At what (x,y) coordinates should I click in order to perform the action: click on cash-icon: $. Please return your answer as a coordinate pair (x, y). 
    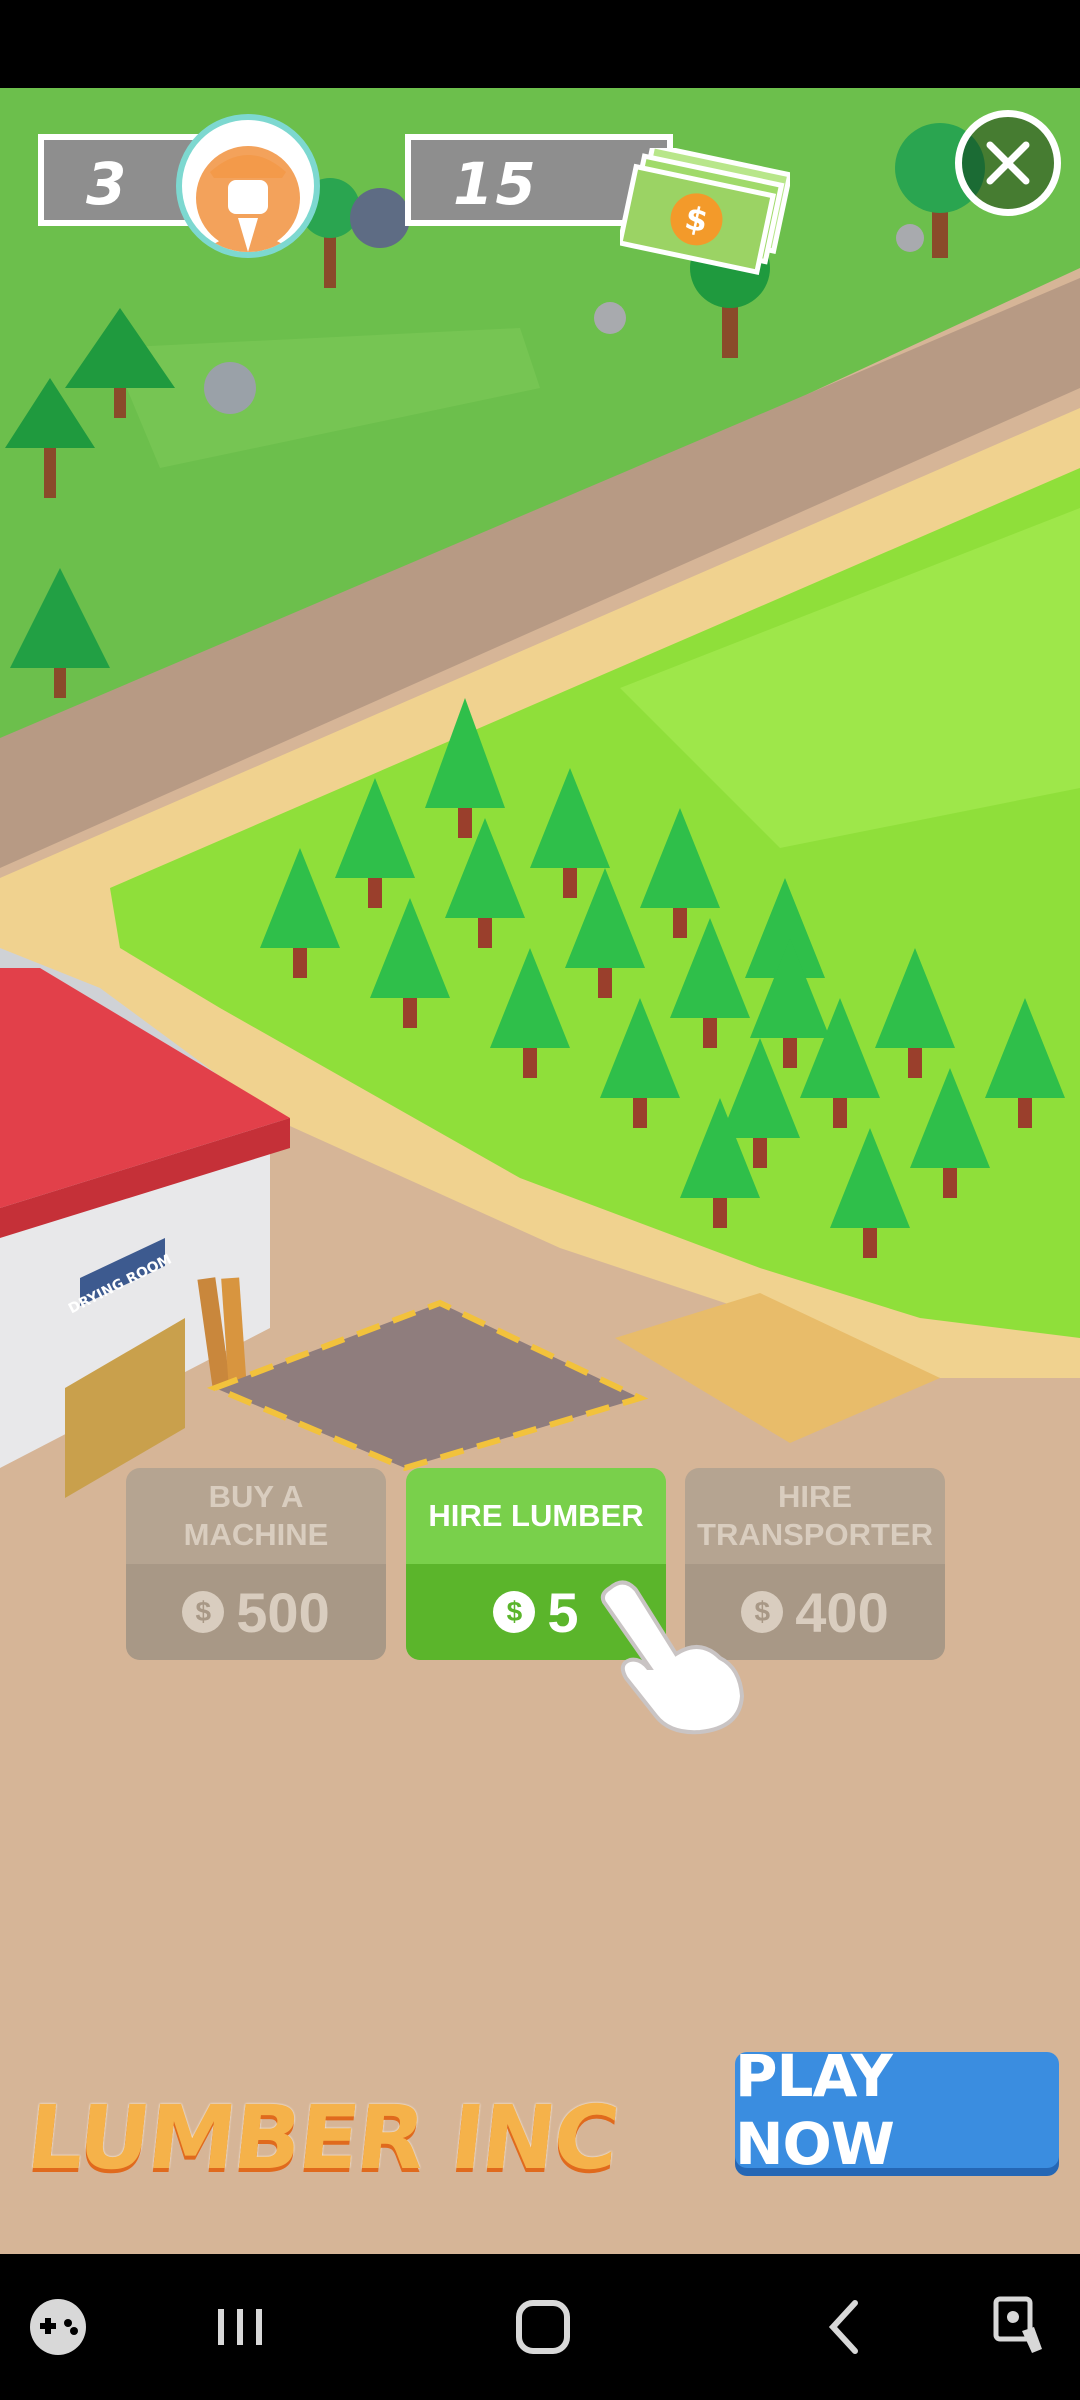
    Looking at the image, I should click on (704, 210).